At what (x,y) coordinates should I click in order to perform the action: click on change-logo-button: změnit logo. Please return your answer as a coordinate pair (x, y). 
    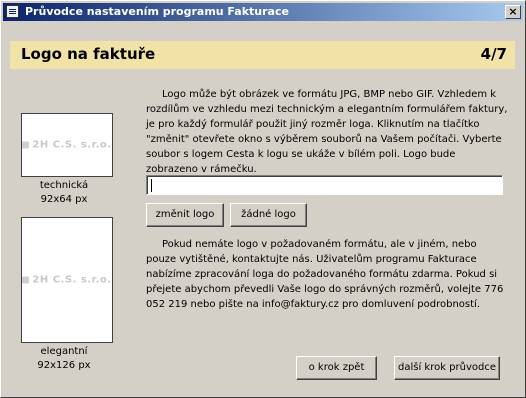
    Looking at the image, I should click on (185, 215).